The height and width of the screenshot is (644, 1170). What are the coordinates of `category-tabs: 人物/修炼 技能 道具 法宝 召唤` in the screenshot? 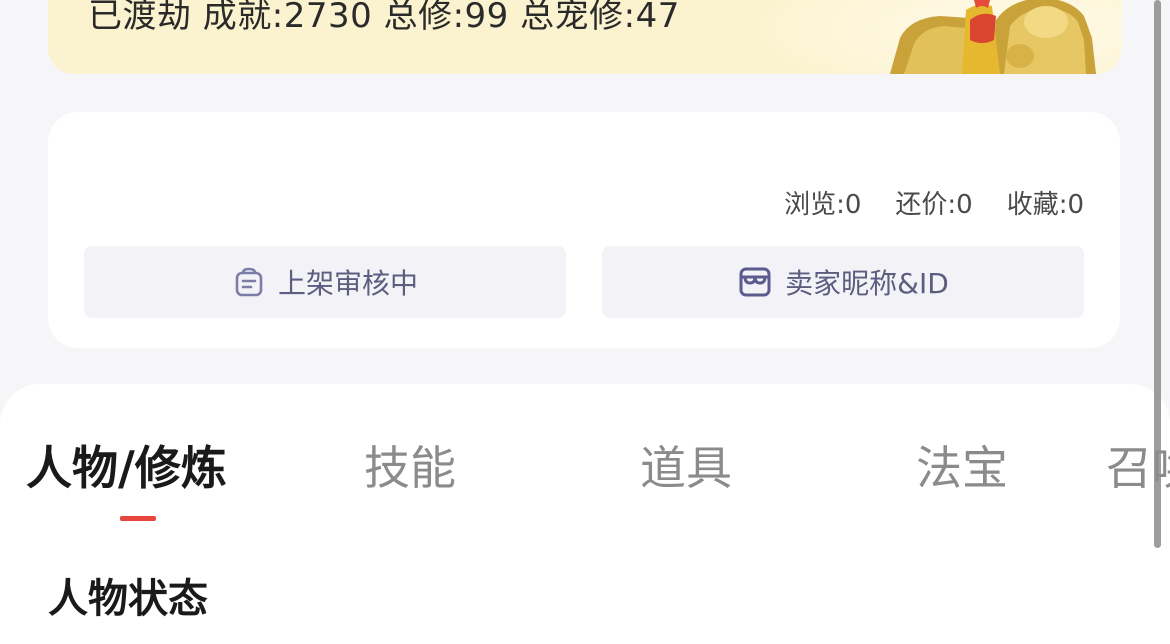 It's located at (585, 468).